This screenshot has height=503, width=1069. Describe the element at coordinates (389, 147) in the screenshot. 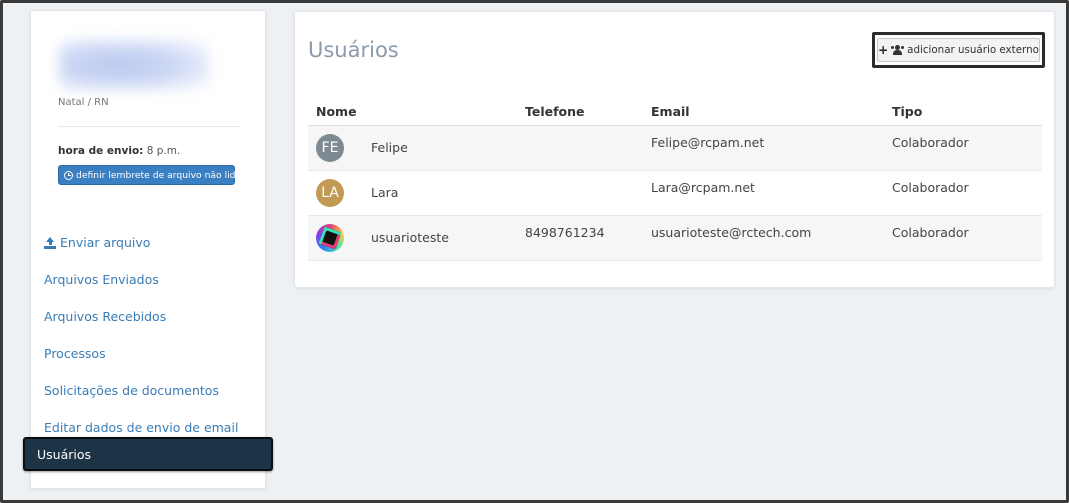

I see `user-name: Felipe` at that location.